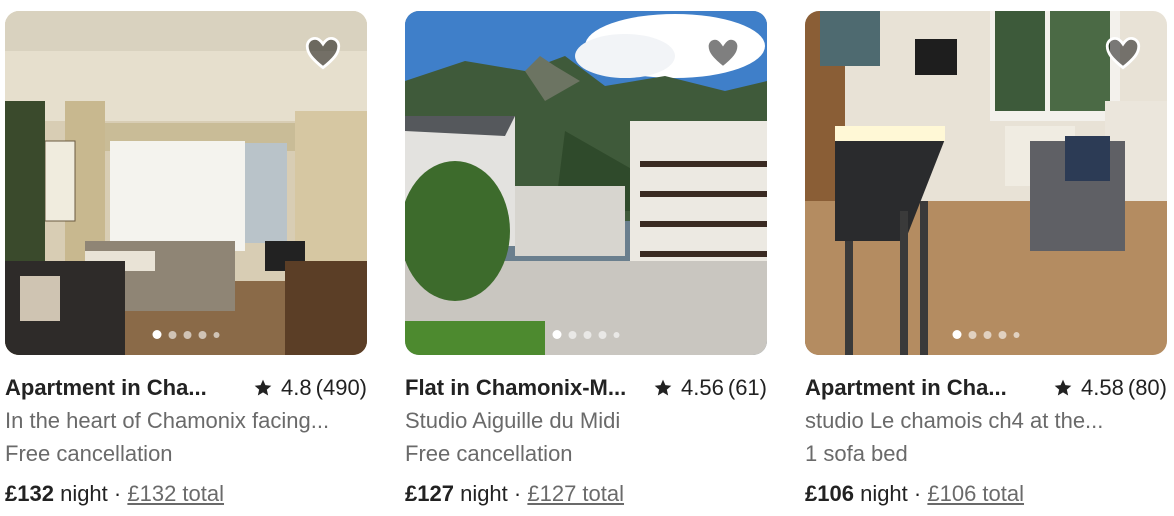  I want to click on price-amount: £127, so click(429, 493).